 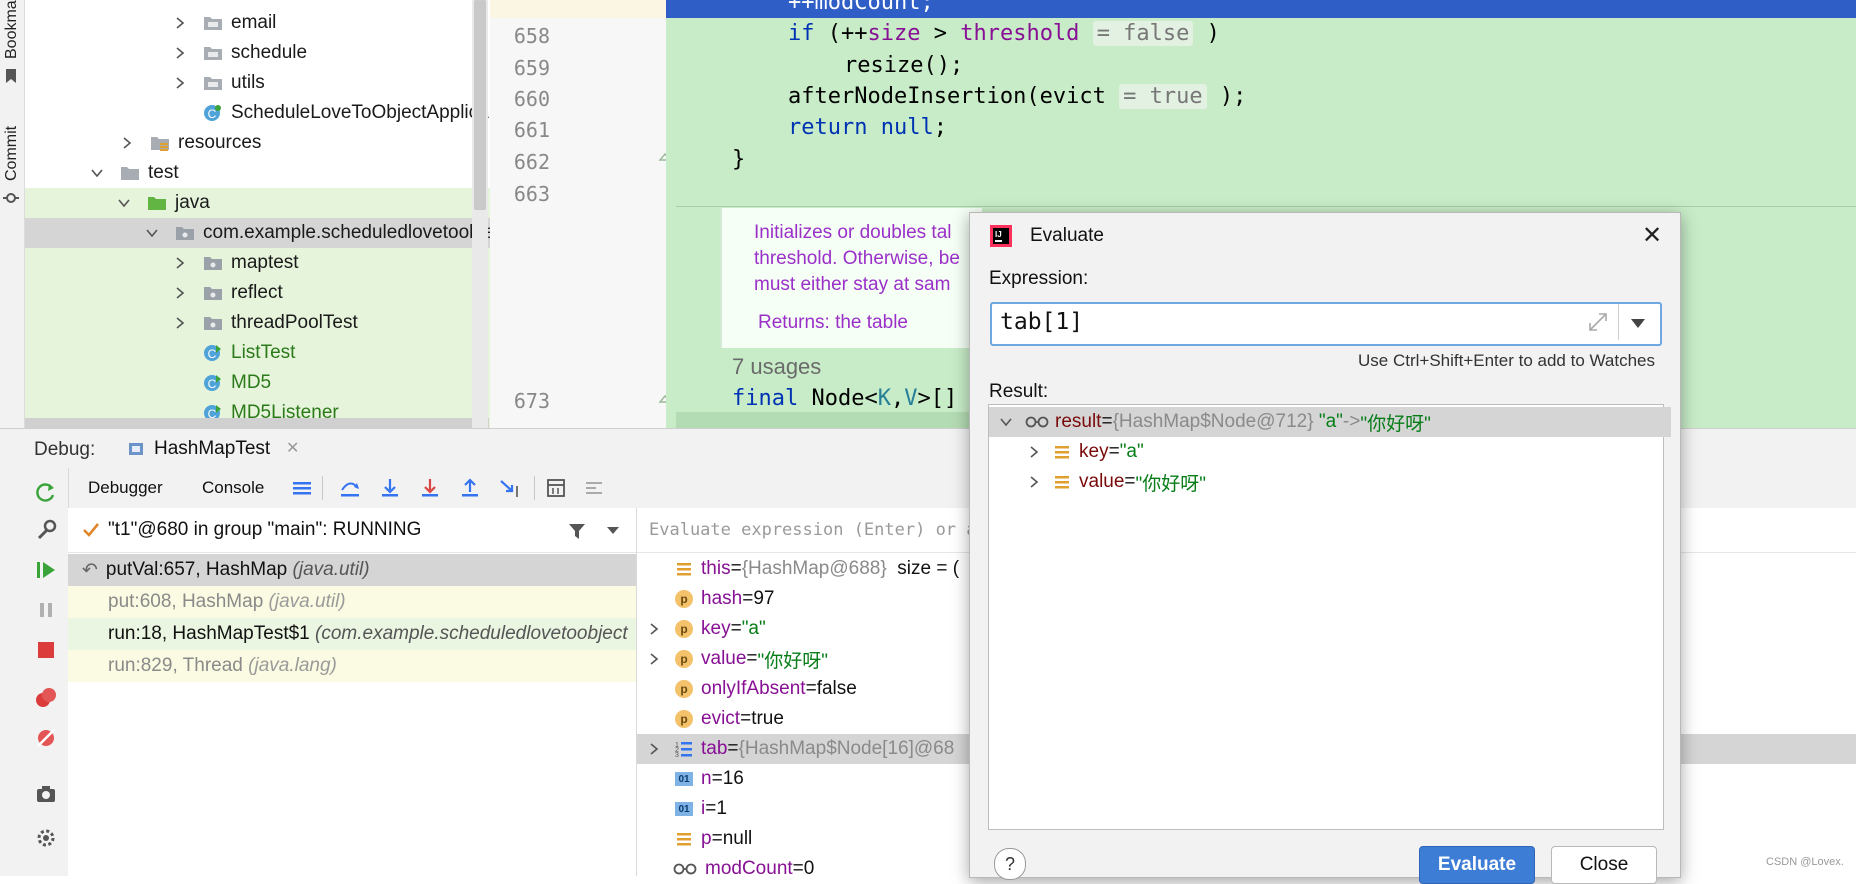 What do you see at coordinates (470, 488) in the screenshot?
I see `step-out-icon` at bounding box center [470, 488].